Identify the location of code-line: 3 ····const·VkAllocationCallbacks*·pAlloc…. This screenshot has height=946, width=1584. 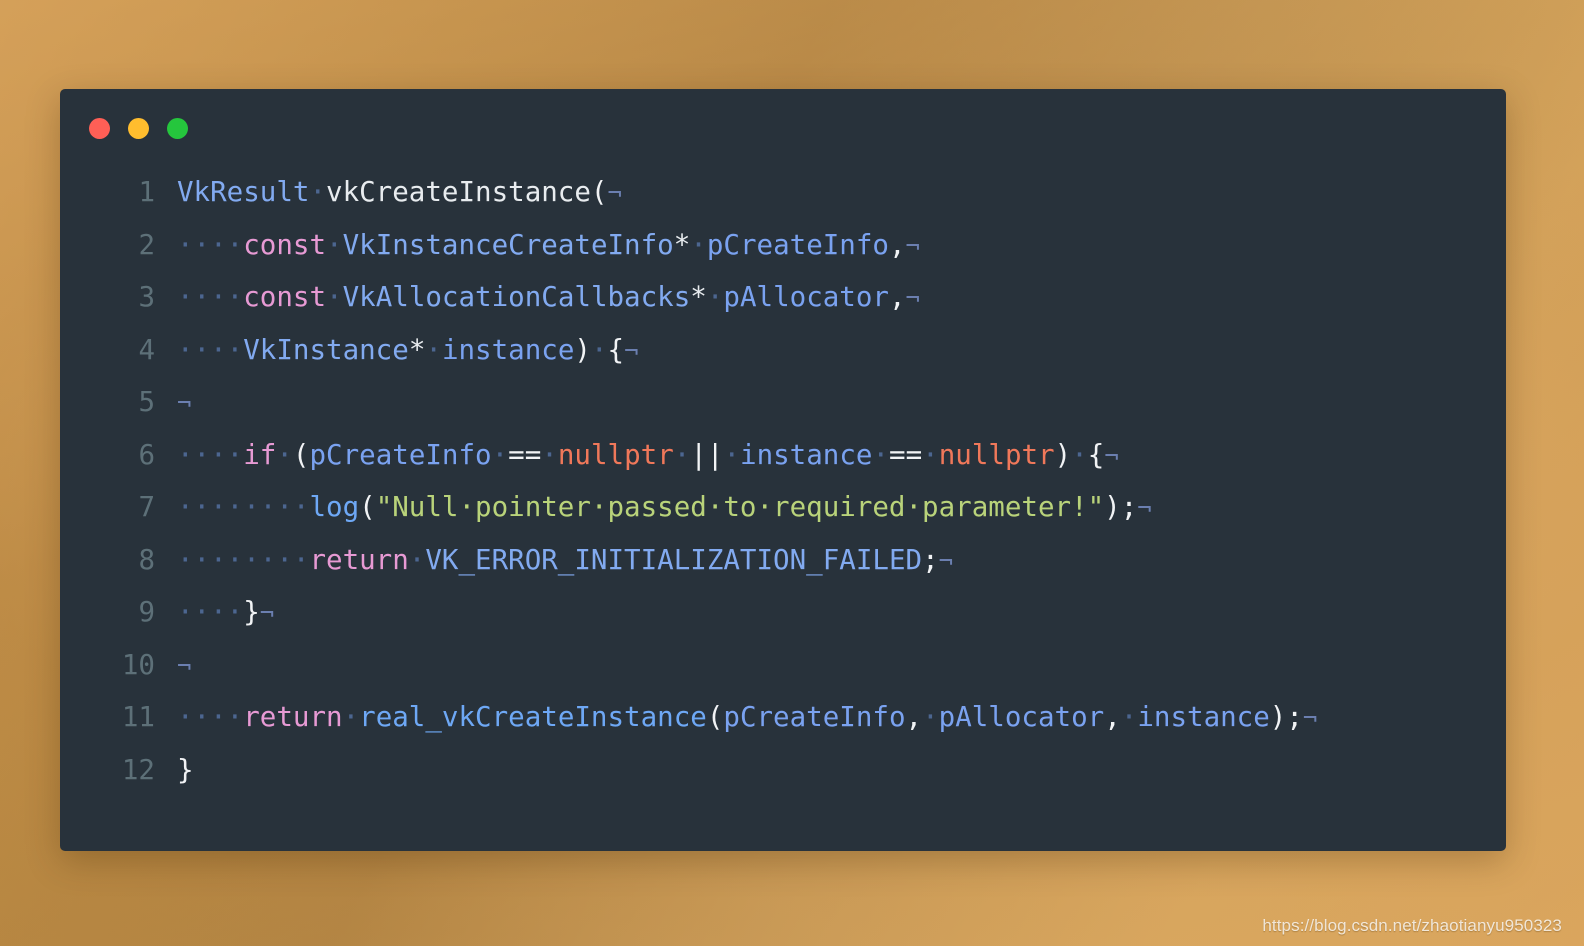
(783, 298).